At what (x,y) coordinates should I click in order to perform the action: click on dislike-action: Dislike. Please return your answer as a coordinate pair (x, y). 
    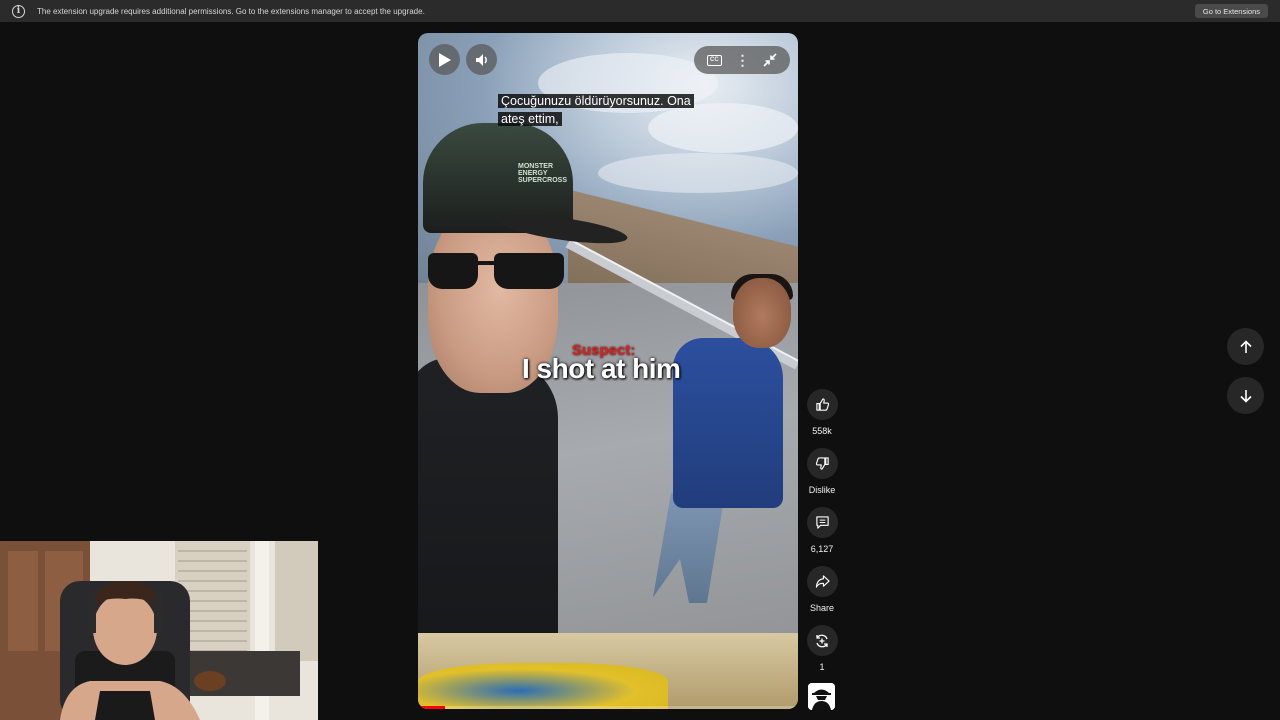
    Looking at the image, I should click on (822, 471).